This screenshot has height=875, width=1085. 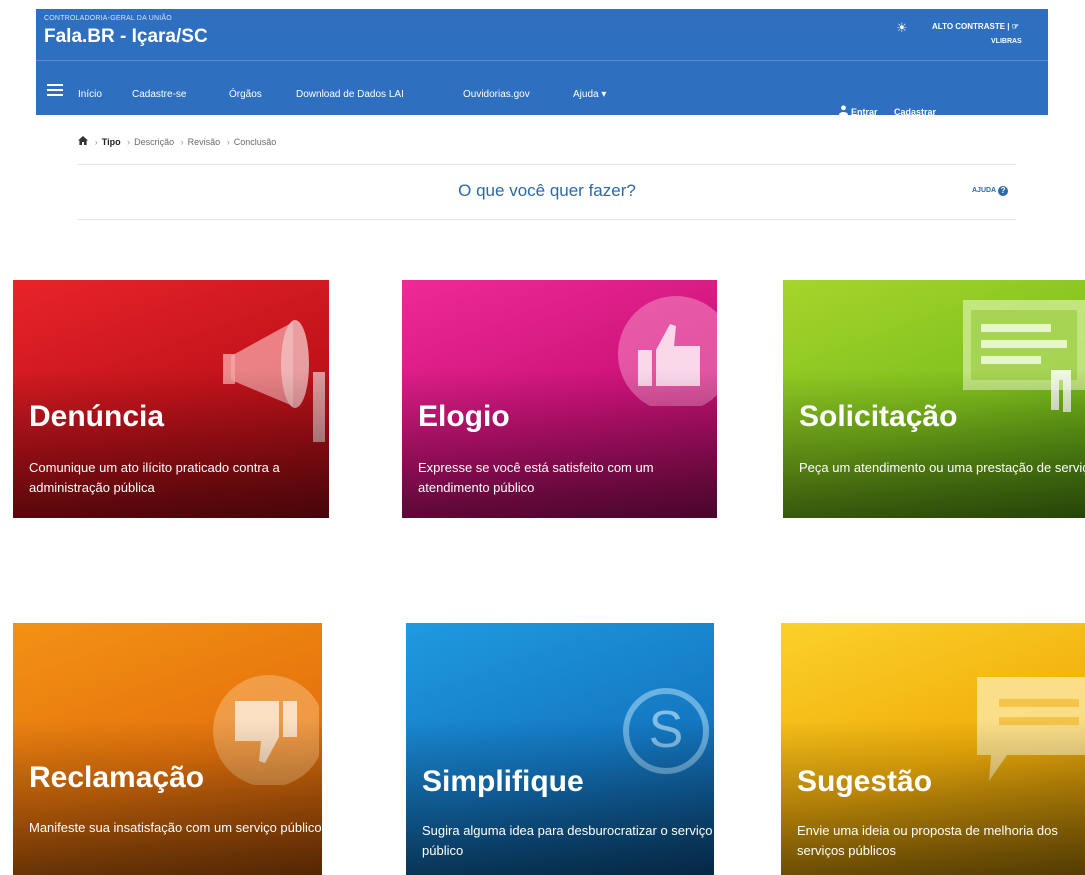 I want to click on login-link: Entrar, so click(x=864, y=112).